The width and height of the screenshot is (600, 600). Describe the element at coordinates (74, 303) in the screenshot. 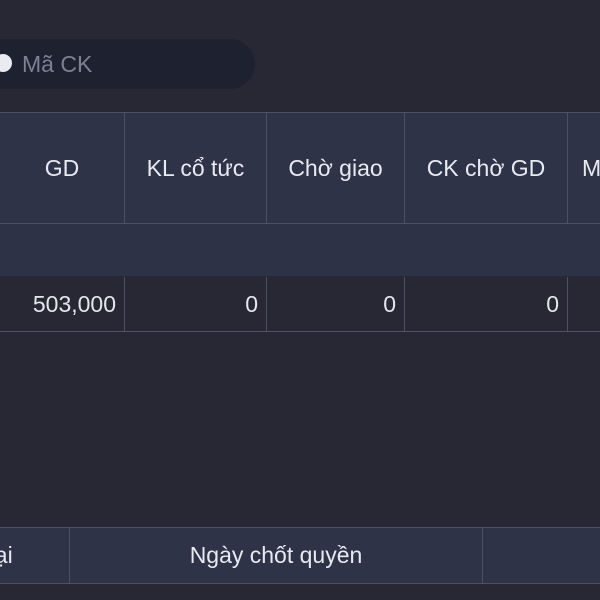

I see `cell-value: 503,000` at that location.